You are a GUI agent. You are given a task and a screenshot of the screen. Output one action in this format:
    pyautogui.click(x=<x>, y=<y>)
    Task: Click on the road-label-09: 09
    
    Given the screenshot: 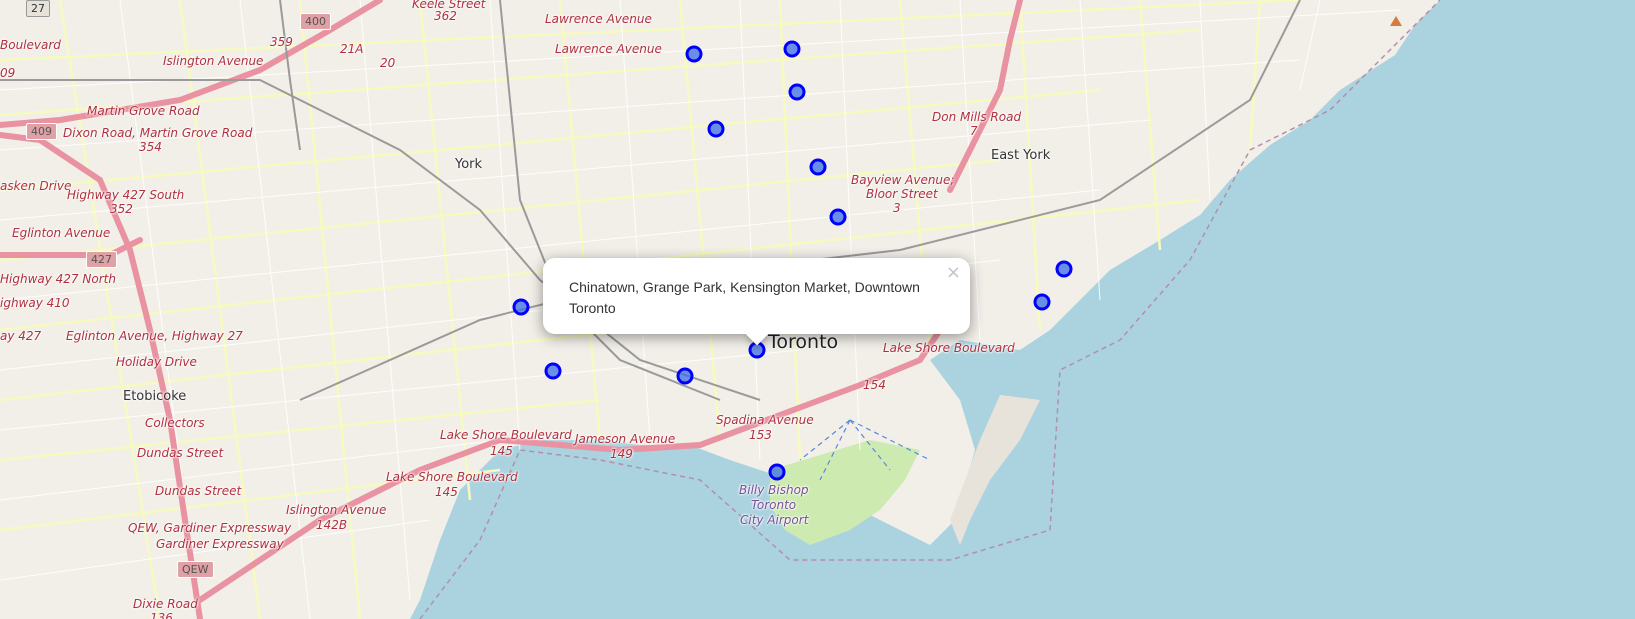 What is the action you would take?
    pyautogui.click(x=8, y=73)
    